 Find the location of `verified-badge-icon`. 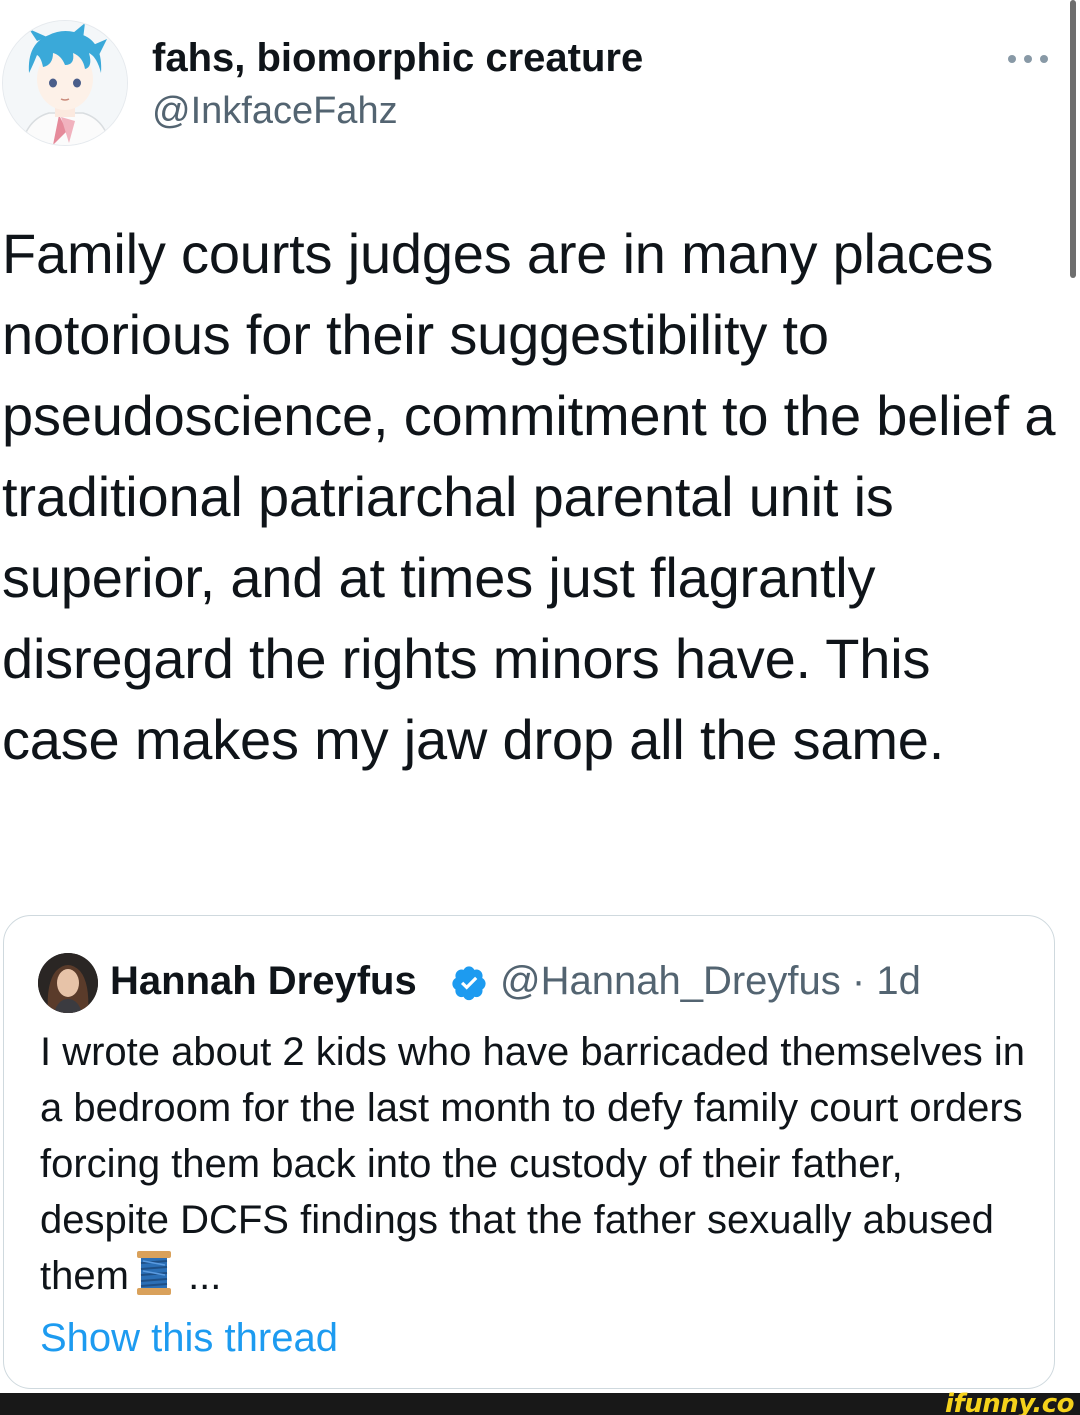

verified-badge-icon is located at coordinates (469, 983).